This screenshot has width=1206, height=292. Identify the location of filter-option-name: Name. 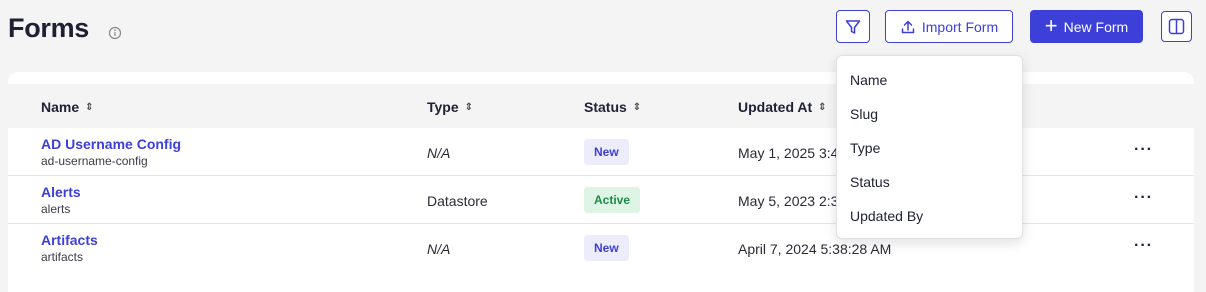
(868, 80).